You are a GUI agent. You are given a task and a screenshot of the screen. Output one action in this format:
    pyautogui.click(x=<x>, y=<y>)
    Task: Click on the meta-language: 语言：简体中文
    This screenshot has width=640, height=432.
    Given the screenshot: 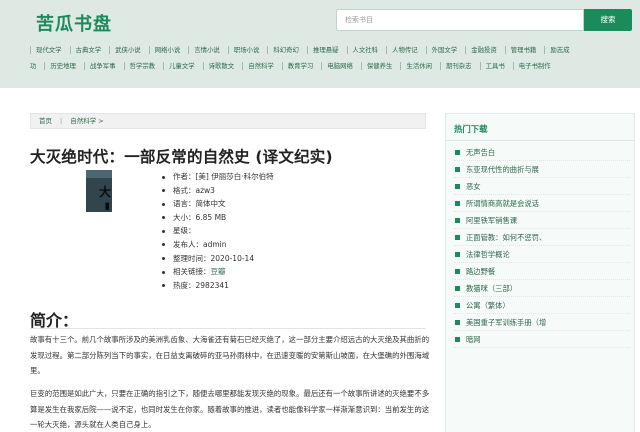 What is the action you would take?
    pyautogui.click(x=218, y=204)
    